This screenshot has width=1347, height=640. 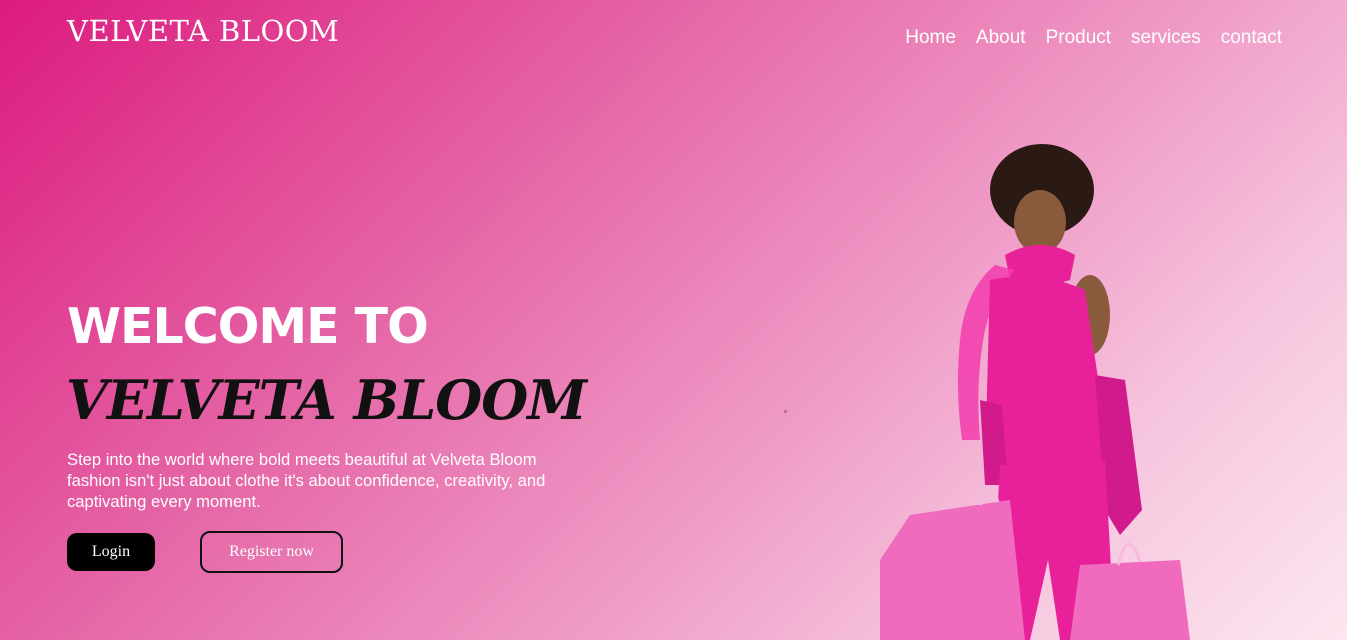 What do you see at coordinates (1166, 38) in the screenshot?
I see `nav-item-services: services` at bounding box center [1166, 38].